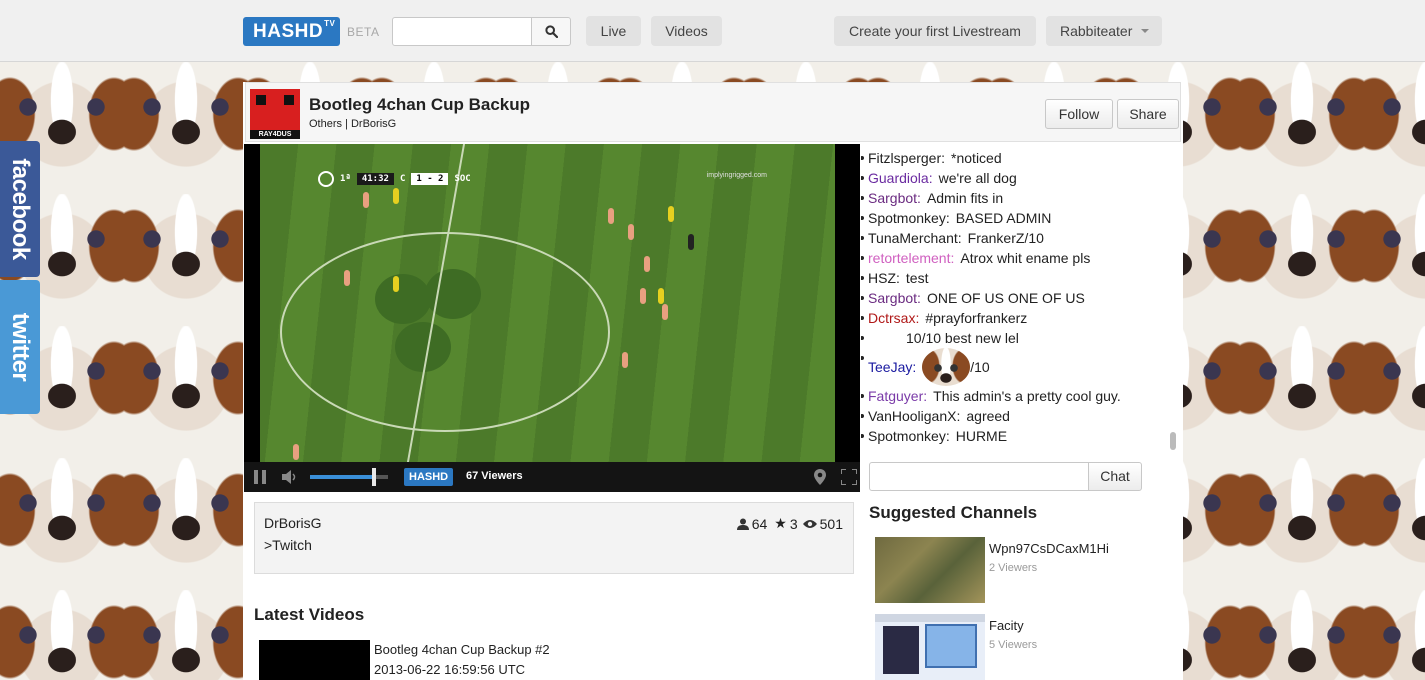 This screenshot has height=680, width=1425. I want to click on chat-text: /10, so click(980, 367).